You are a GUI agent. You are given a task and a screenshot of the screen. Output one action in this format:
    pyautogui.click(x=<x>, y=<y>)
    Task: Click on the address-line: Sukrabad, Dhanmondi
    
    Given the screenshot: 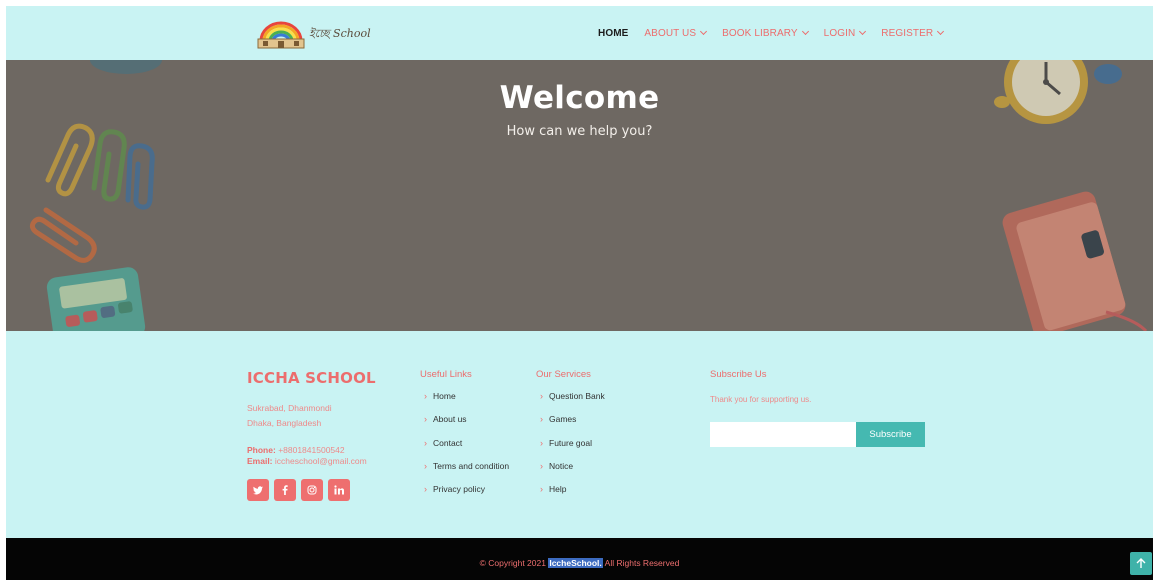 What is the action you would take?
    pyautogui.click(x=289, y=408)
    